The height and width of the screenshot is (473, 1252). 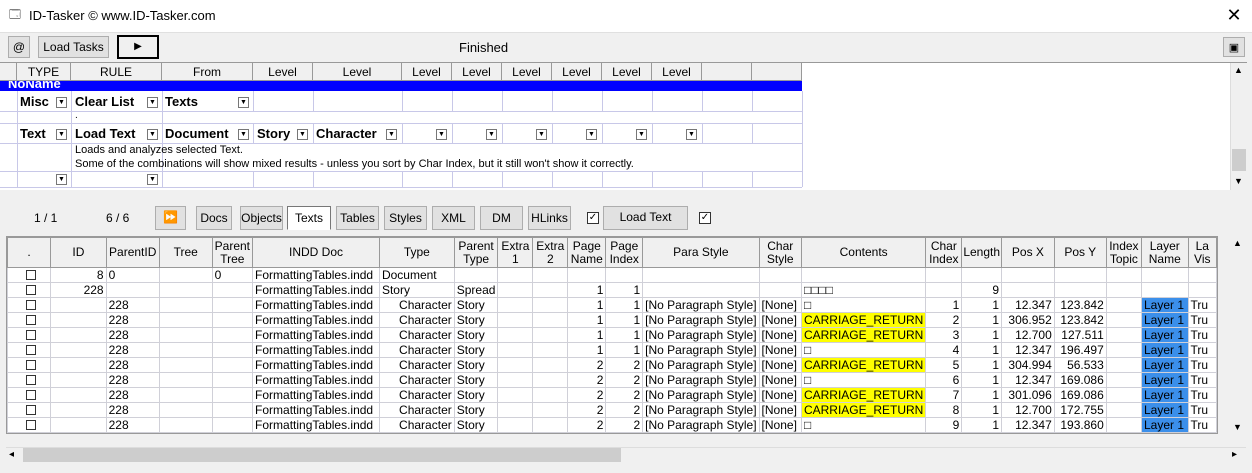 I want to click on column-header: ., so click(x=29, y=252).